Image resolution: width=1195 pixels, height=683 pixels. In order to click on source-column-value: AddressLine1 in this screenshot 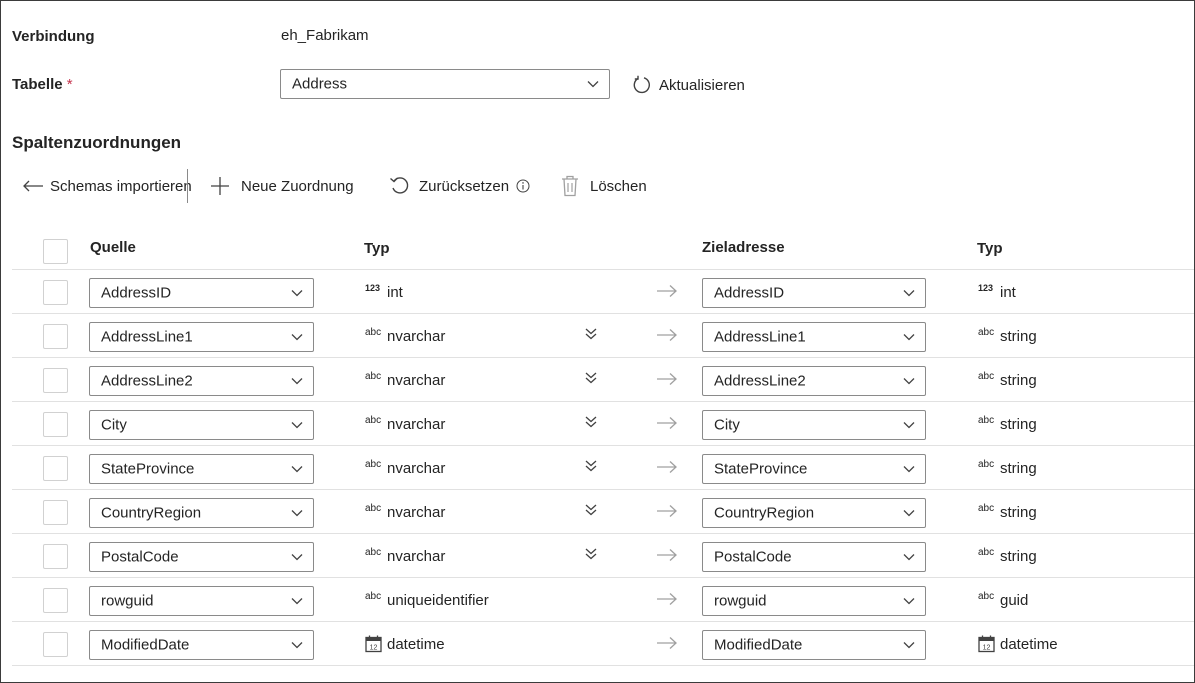, I will do `click(147, 337)`.